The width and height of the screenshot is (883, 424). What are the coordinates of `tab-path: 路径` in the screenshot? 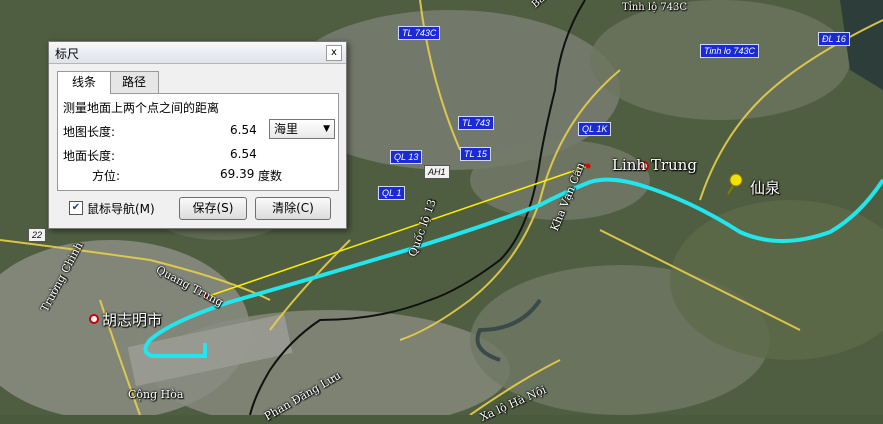 It's located at (134, 82).